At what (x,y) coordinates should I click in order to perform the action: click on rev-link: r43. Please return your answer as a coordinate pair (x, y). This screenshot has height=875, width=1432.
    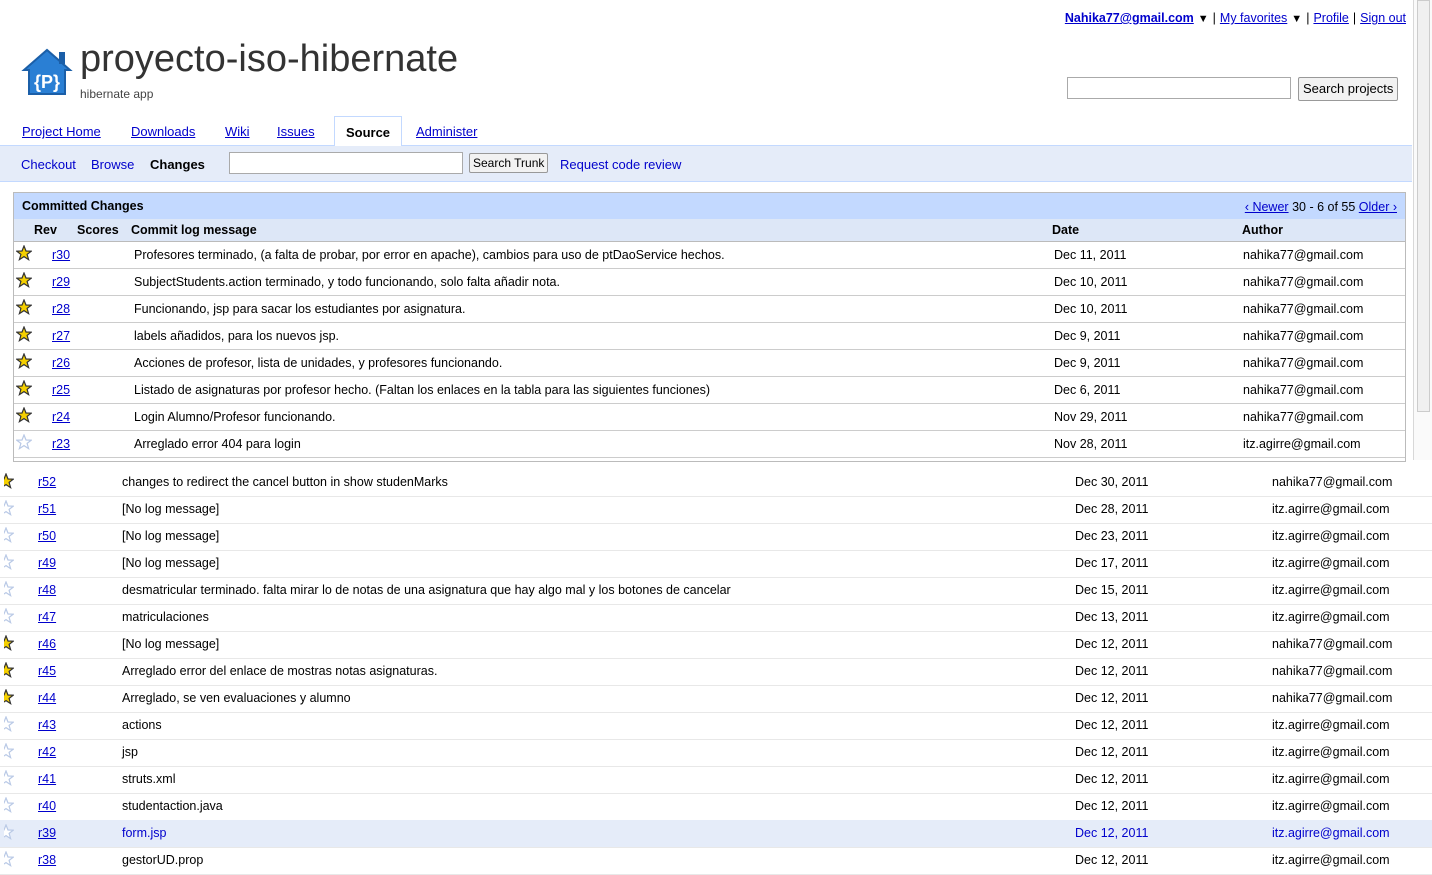
    Looking at the image, I should click on (47, 725).